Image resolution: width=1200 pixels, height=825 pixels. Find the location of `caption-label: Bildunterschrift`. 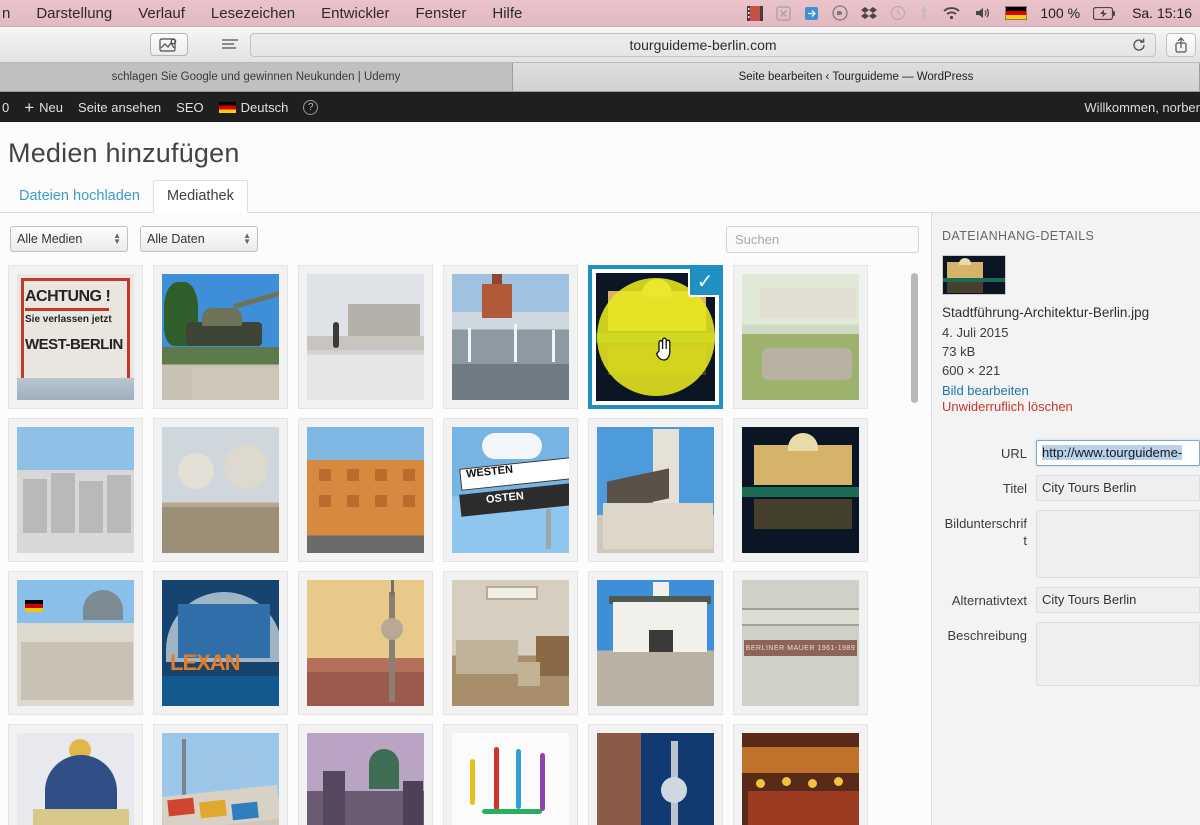

caption-label: Bildunterschrift is located at coordinates (985, 532).